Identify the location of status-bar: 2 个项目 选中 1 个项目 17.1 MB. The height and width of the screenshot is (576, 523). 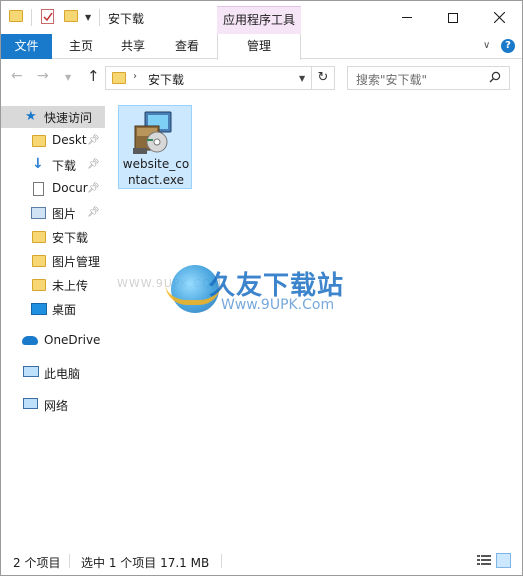
(261, 561).